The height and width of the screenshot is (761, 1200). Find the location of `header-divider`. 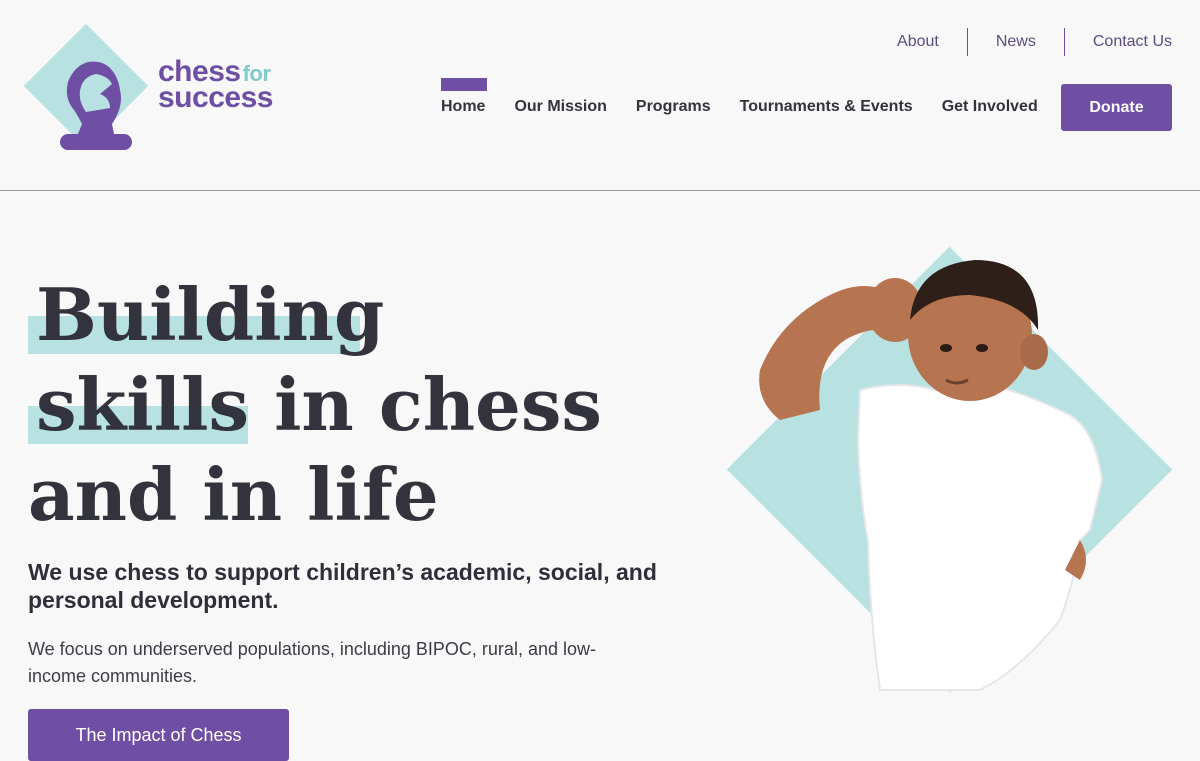

header-divider is located at coordinates (600, 190).